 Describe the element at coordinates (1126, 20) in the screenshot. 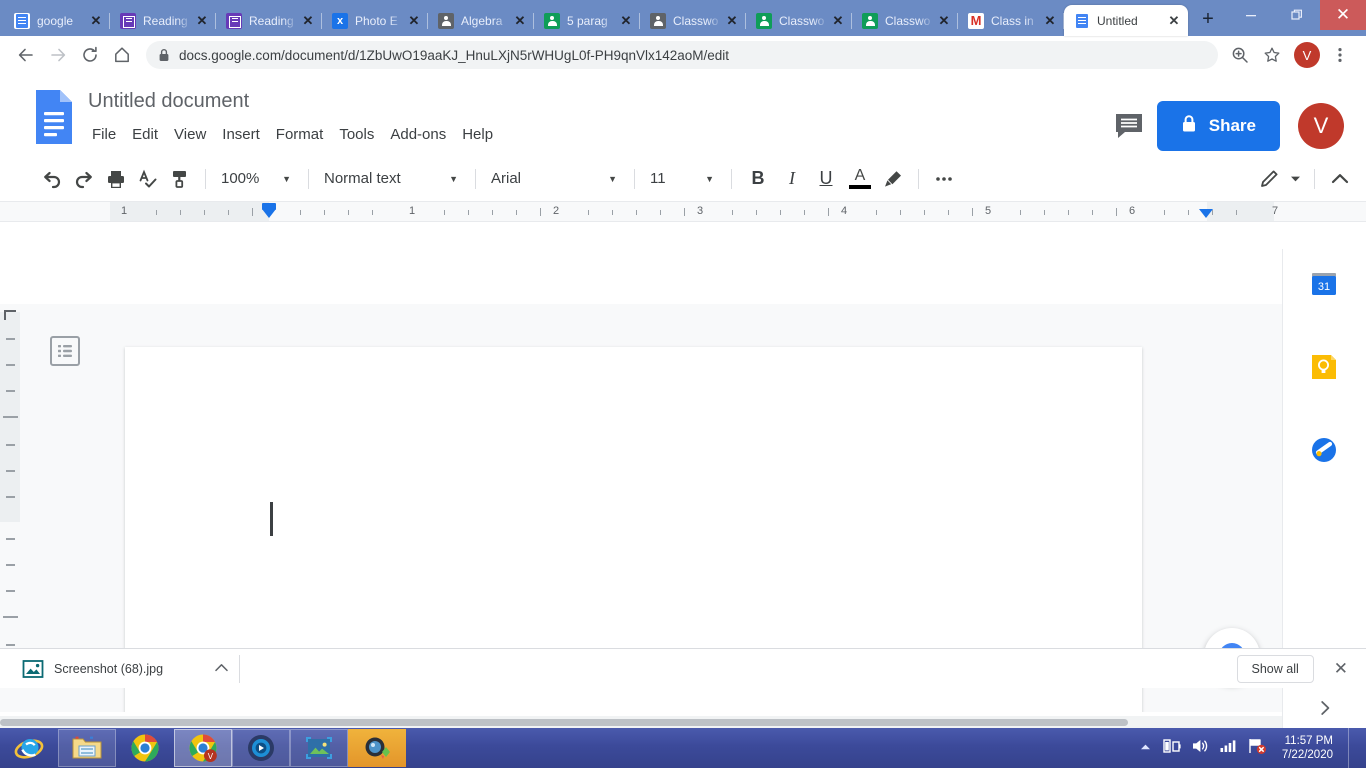

I see `active-browser-tab: Untitled ✕` at that location.